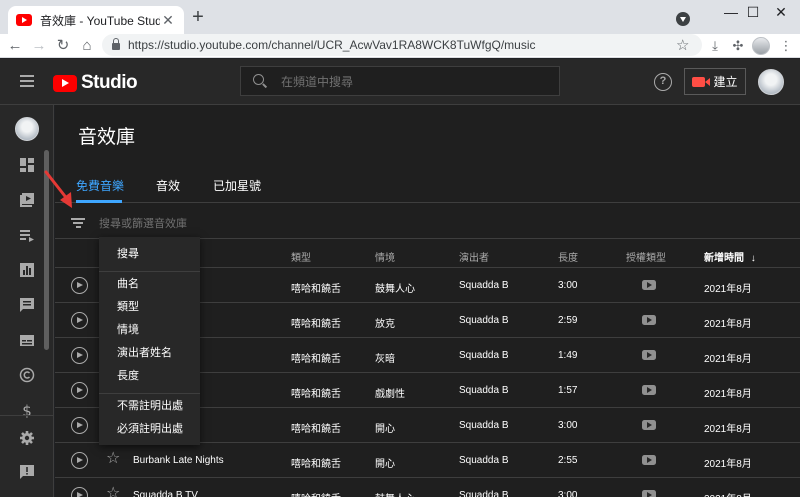 The width and height of the screenshot is (800, 497). What do you see at coordinates (27, 235) in the screenshot?
I see `playlists-icon` at bounding box center [27, 235].